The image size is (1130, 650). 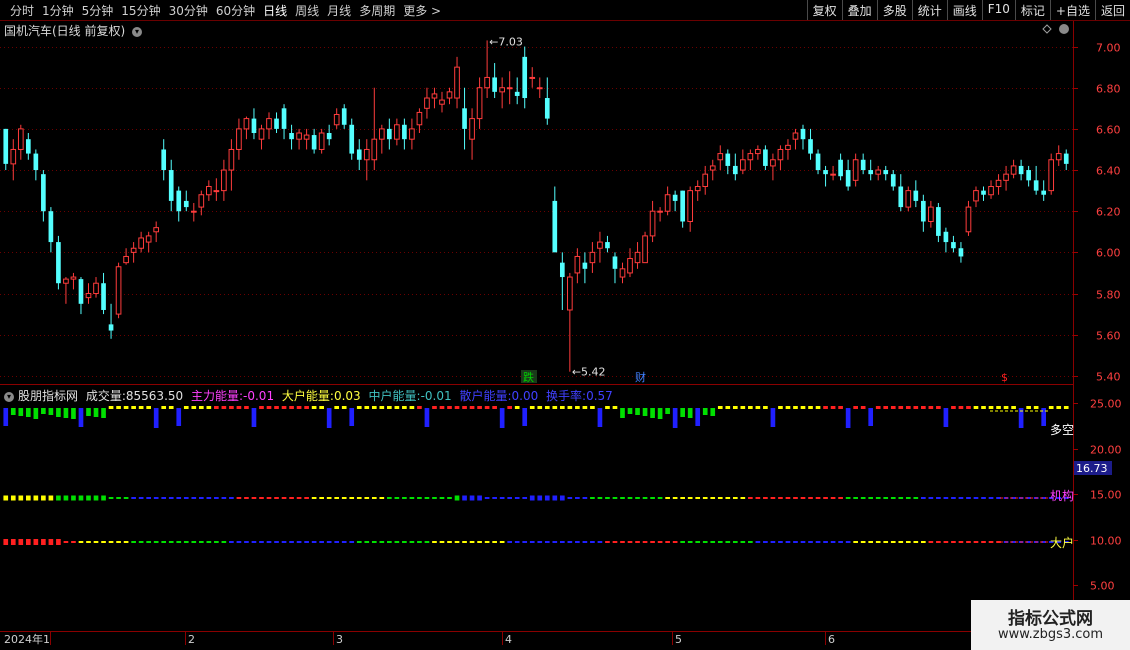 I want to click on dividend-marker: $, so click(x=1004, y=377).